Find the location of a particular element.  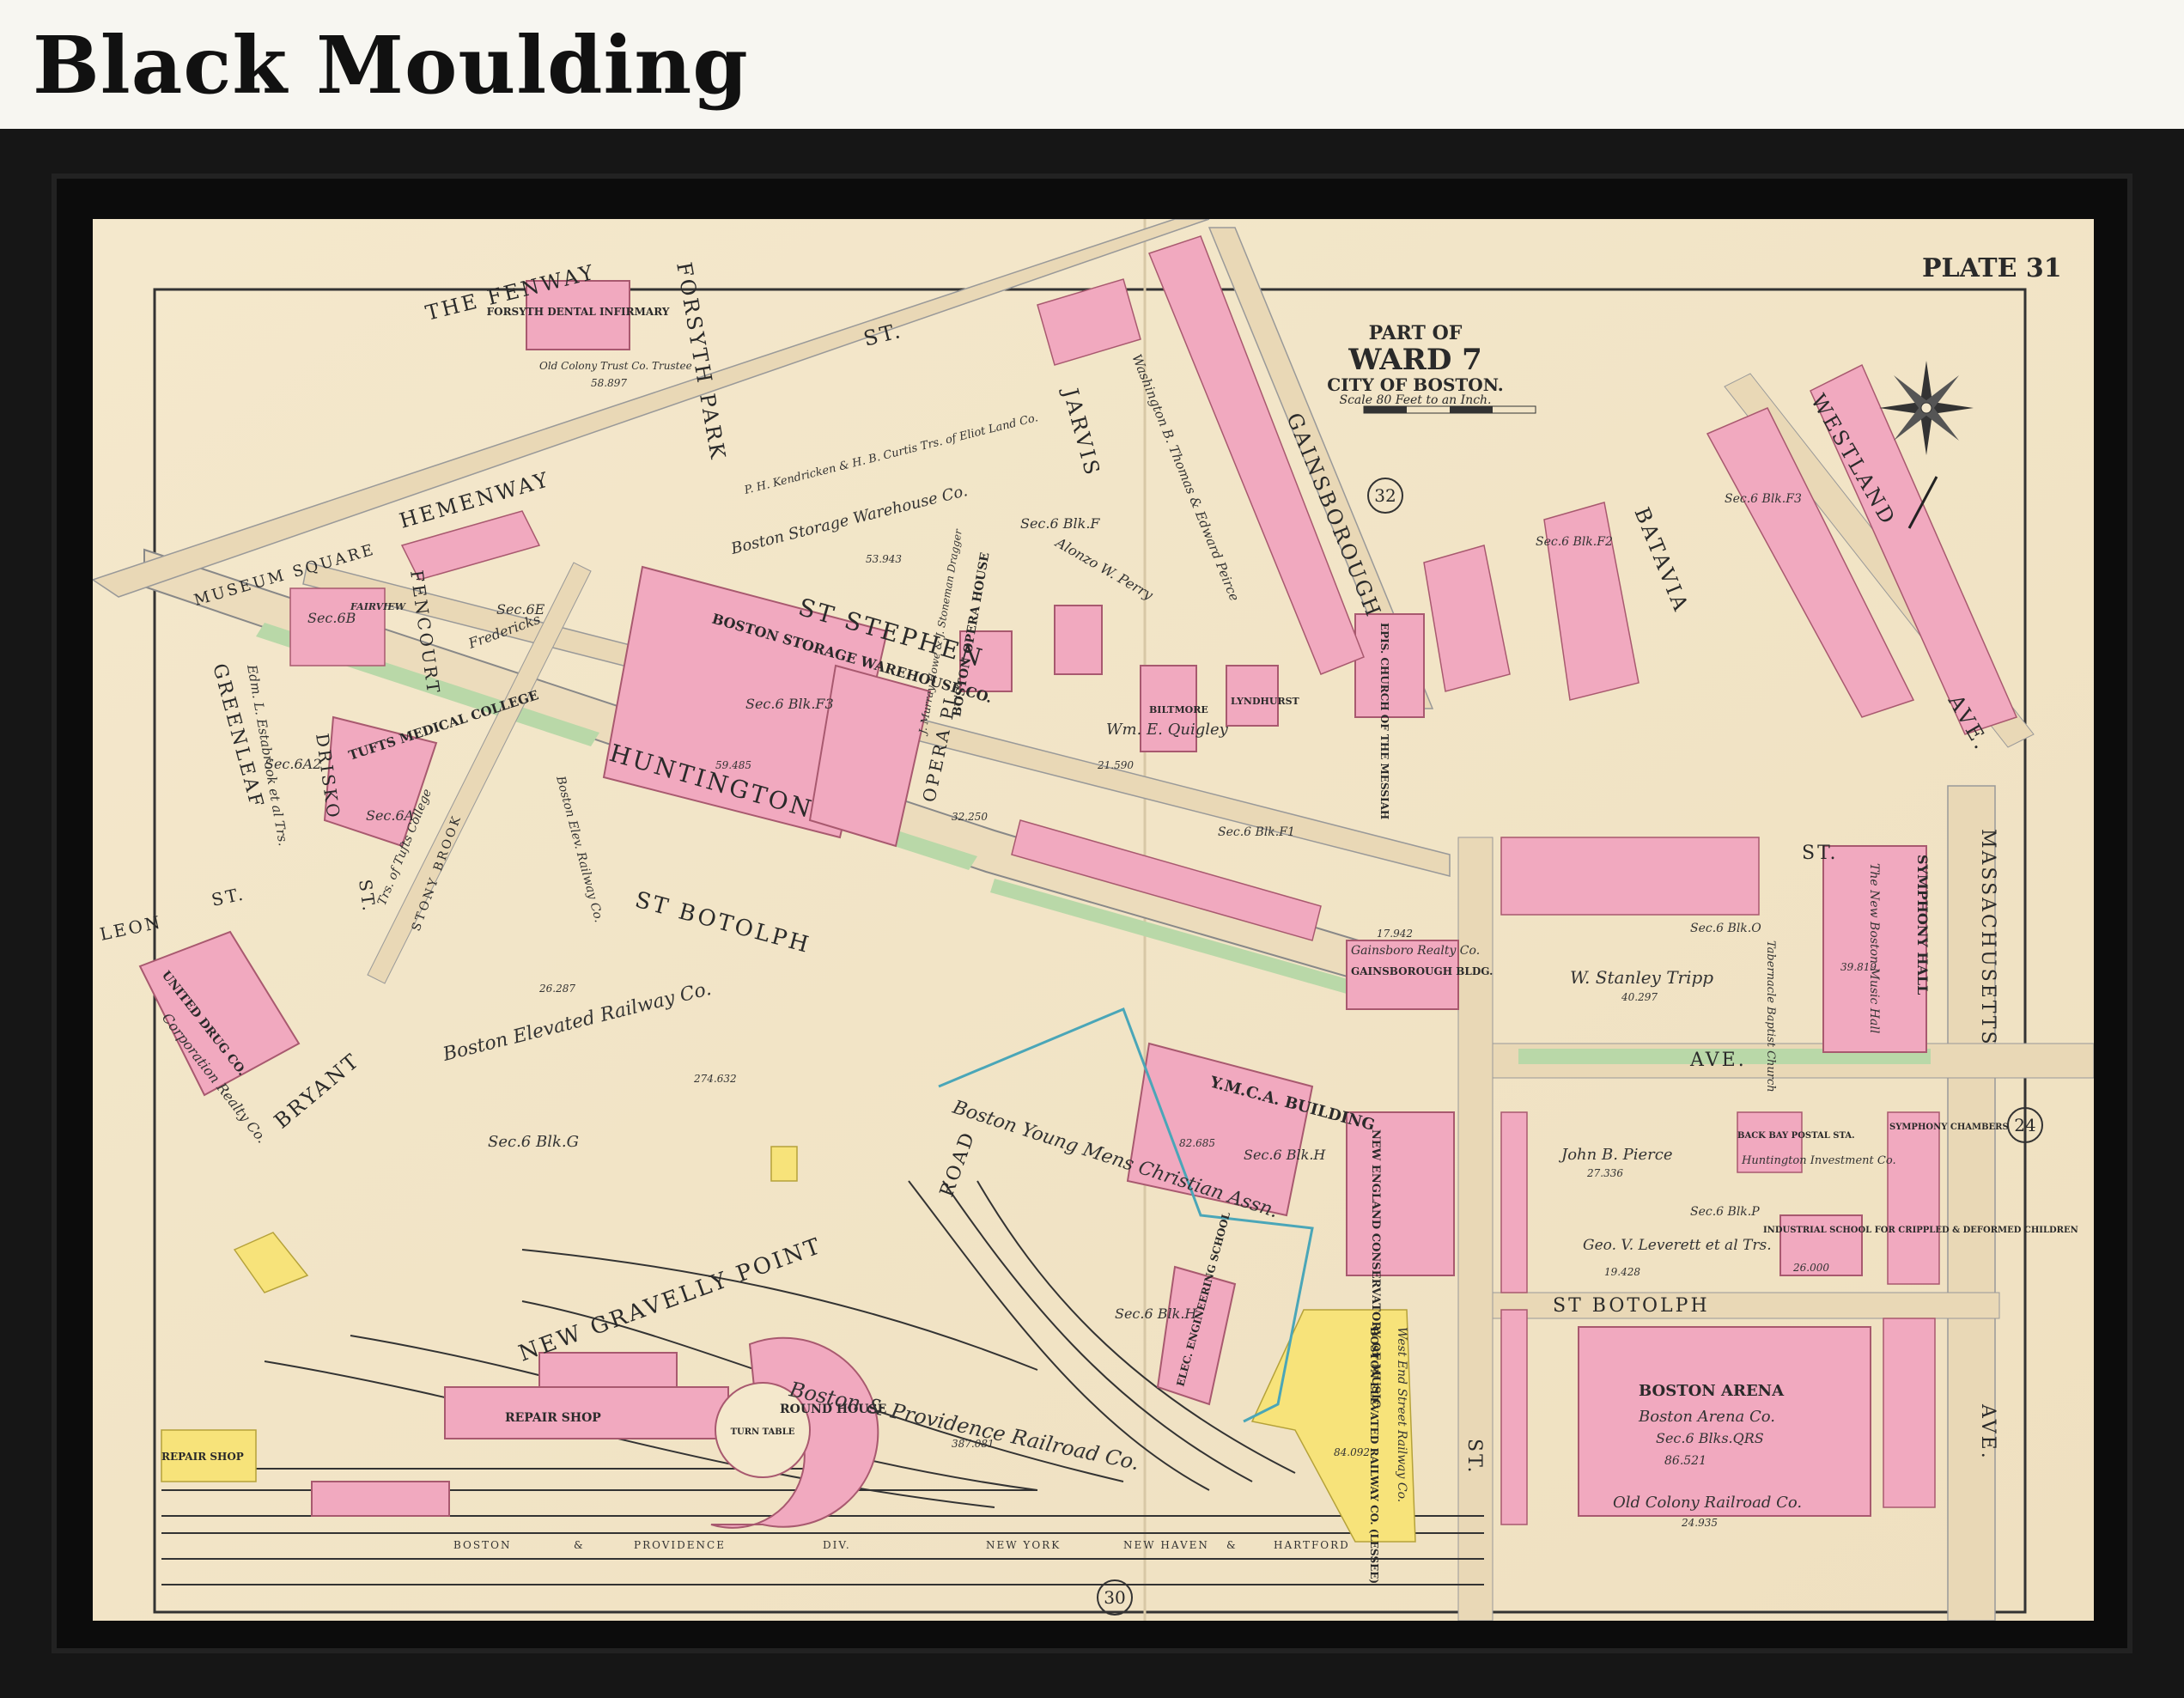

rail-label-boston: BOSTON is located at coordinates (482, 1545).